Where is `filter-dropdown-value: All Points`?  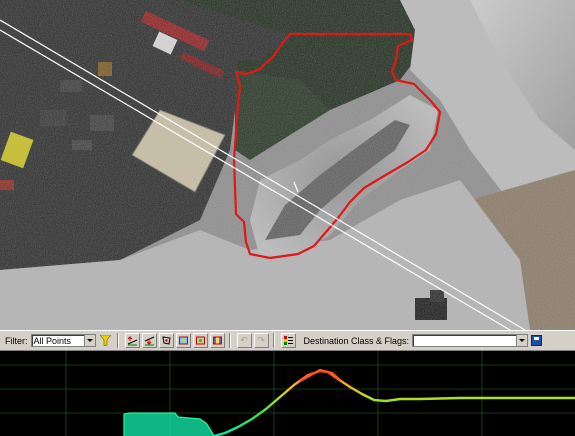
filter-dropdown-value: All Points is located at coordinates (52, 340).